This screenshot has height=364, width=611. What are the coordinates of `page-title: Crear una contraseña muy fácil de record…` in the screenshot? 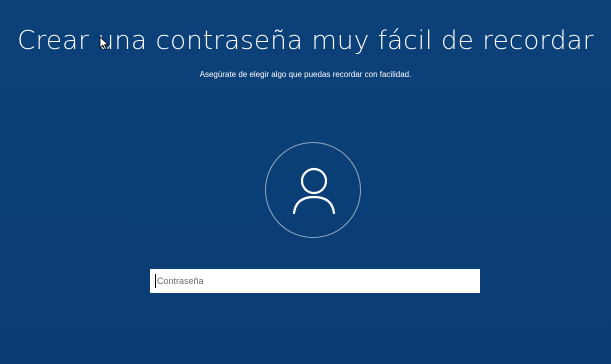 It's located at (305, 41).